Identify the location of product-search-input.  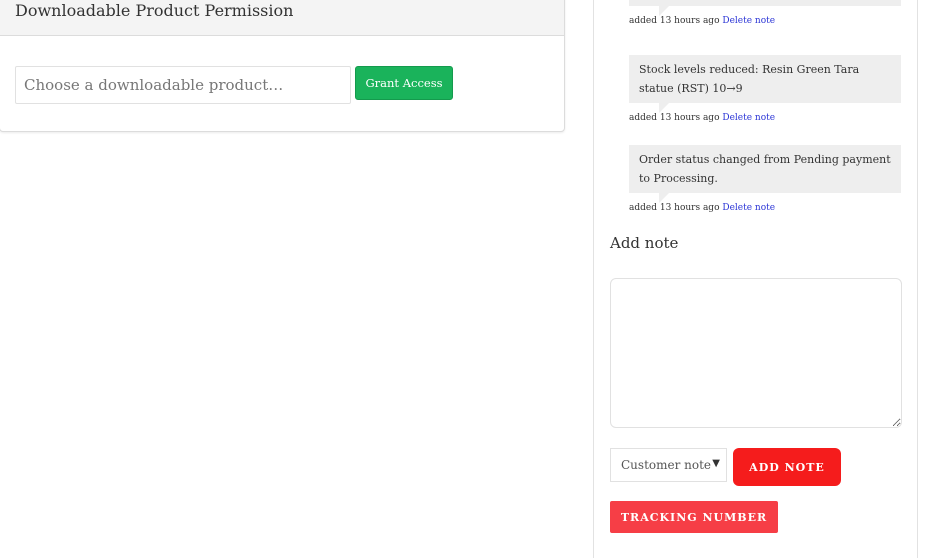
(183, 85).